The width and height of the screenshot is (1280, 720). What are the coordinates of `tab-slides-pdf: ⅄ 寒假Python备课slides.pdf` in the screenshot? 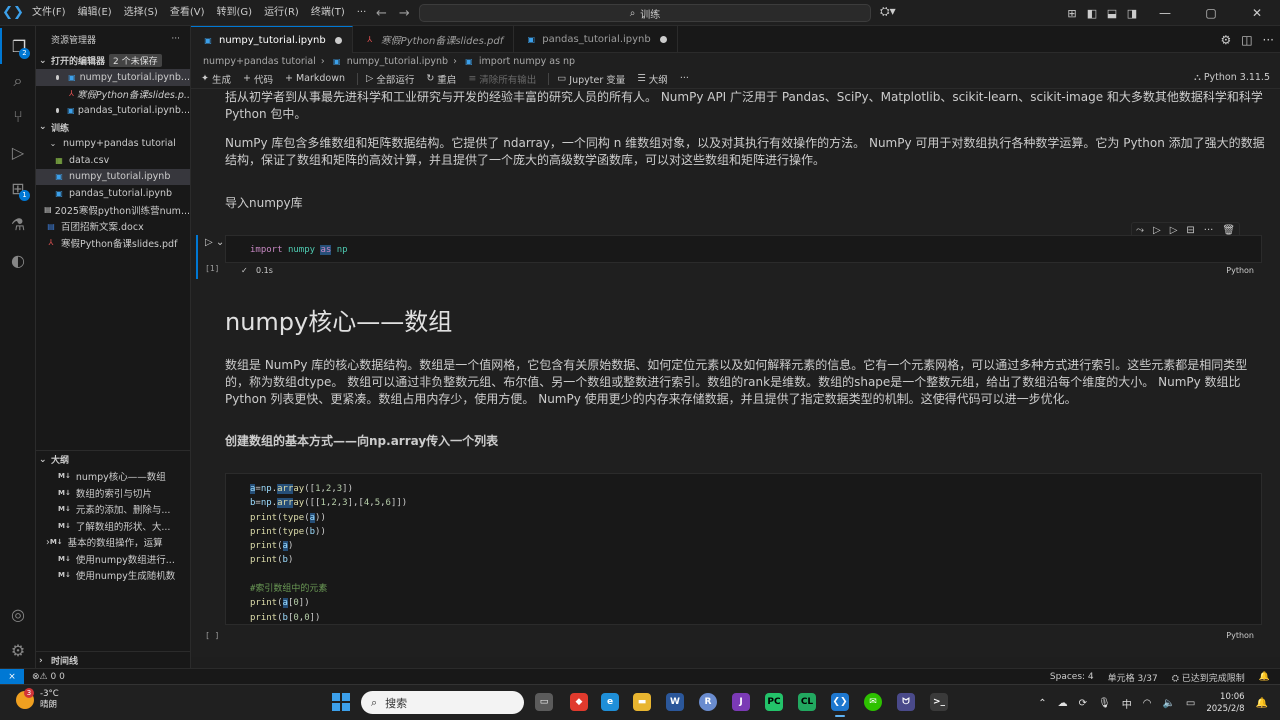 It's located at (434, 39).